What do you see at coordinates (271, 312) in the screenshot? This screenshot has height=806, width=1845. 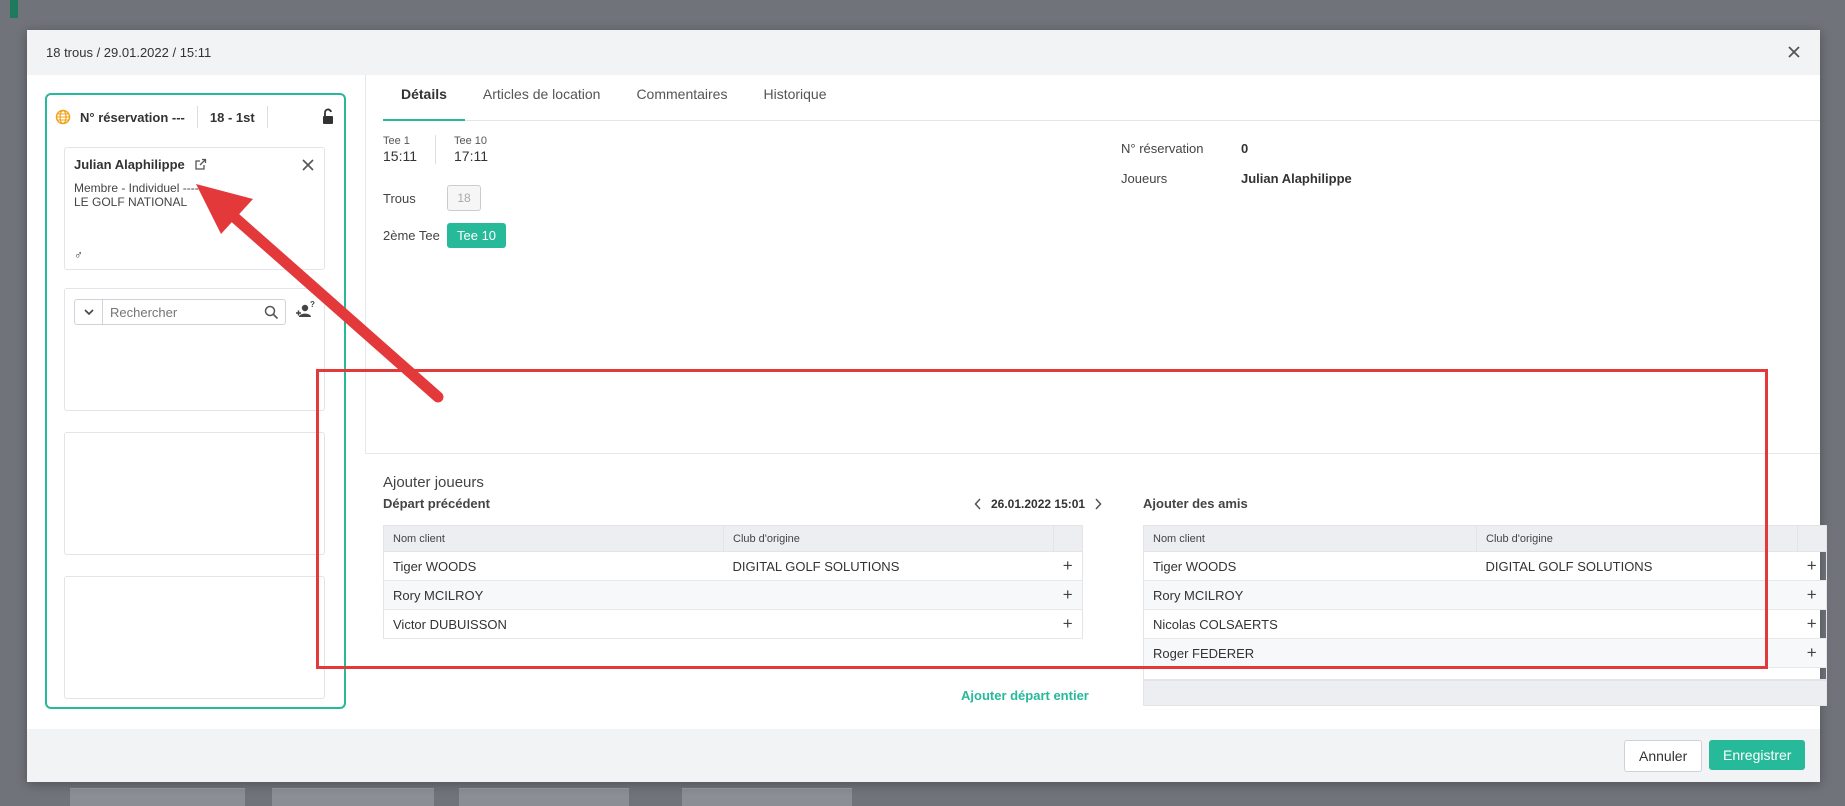 I see `search-icon` at bounding box center [271, 312].